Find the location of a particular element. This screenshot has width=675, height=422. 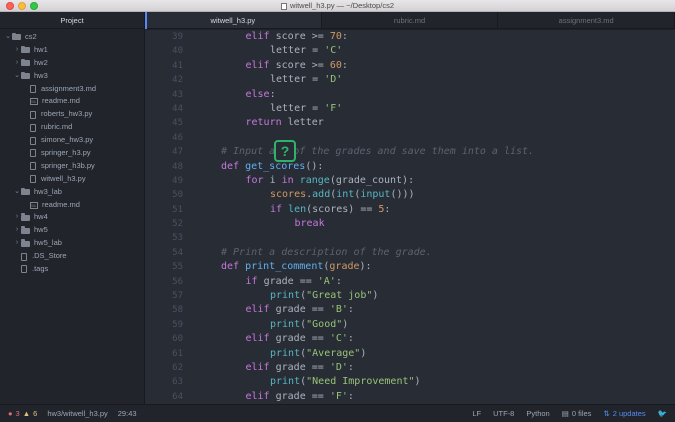

code-line: 46 is located at coordinates (410, 138).